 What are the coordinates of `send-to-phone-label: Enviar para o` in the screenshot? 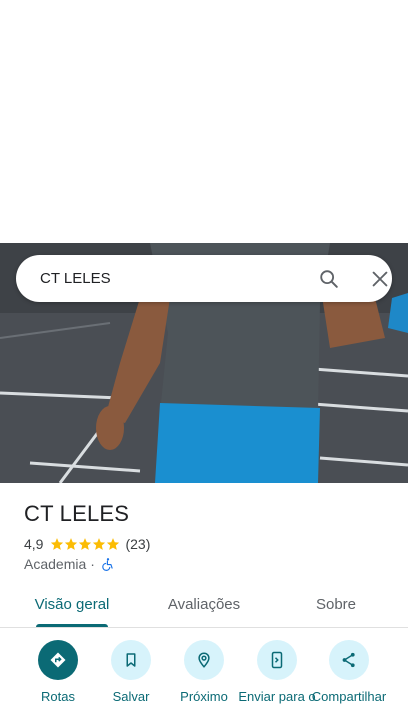 It's located at (277, 696).